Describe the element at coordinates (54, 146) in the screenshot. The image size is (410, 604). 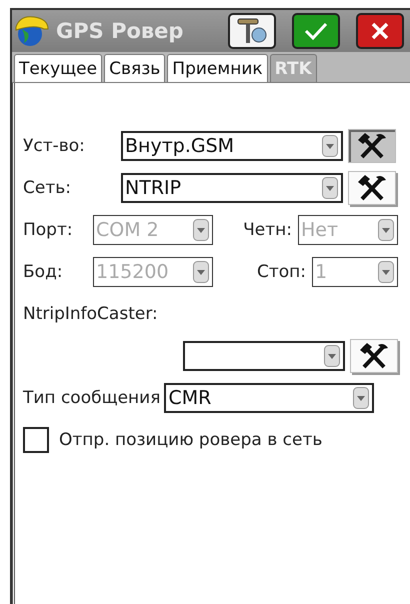
I see `field-label: Уст-во:` at that location.